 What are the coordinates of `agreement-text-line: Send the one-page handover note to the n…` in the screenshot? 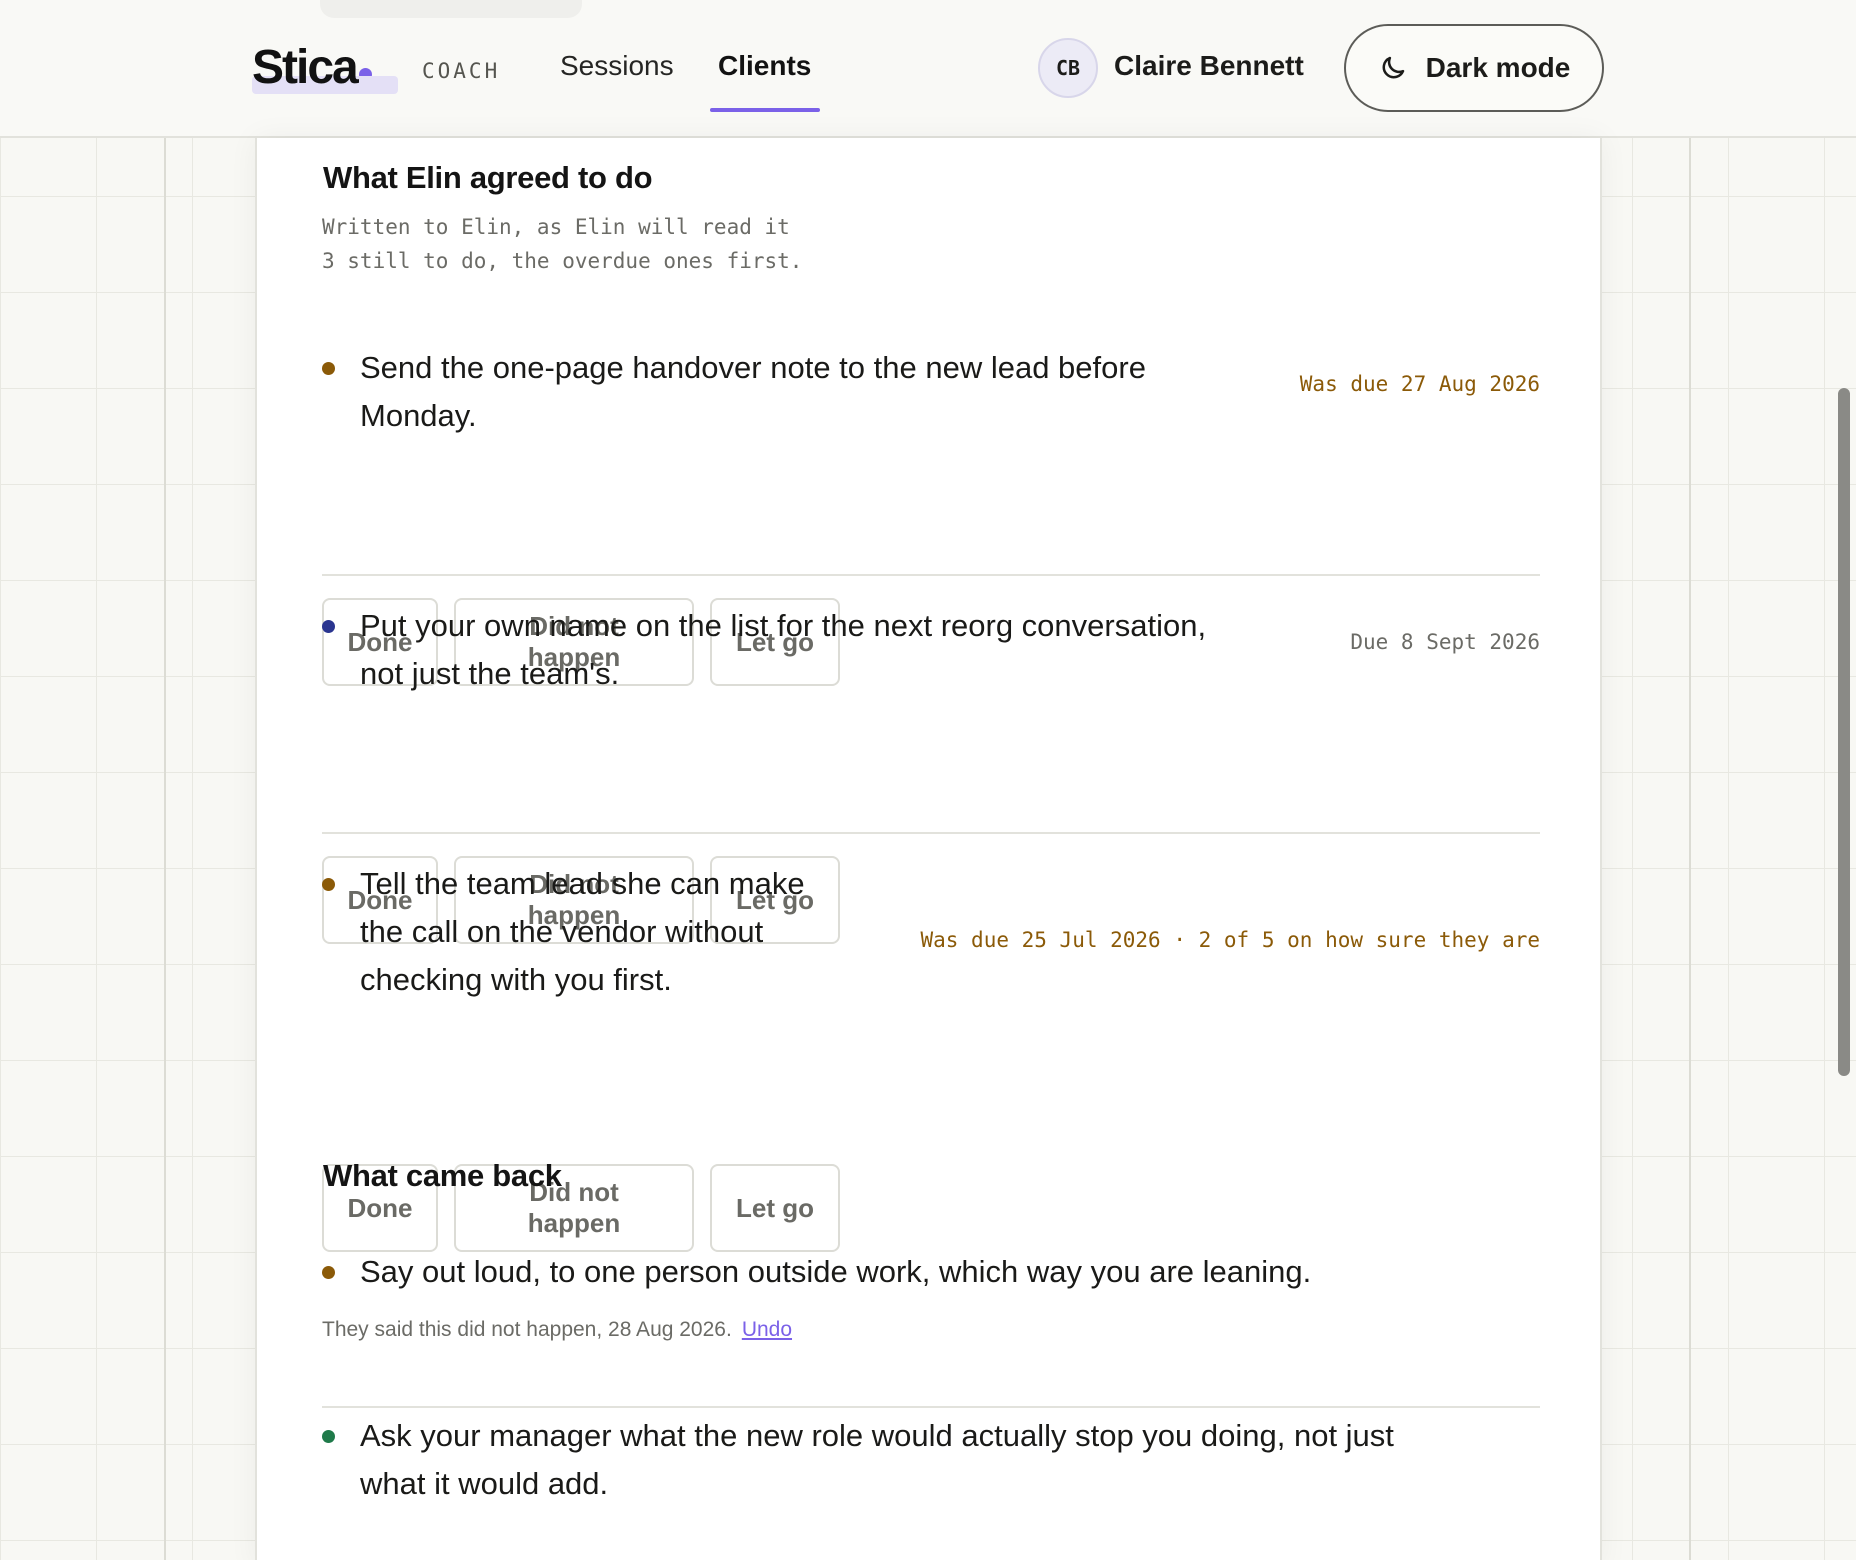 It's located at (753, 367).